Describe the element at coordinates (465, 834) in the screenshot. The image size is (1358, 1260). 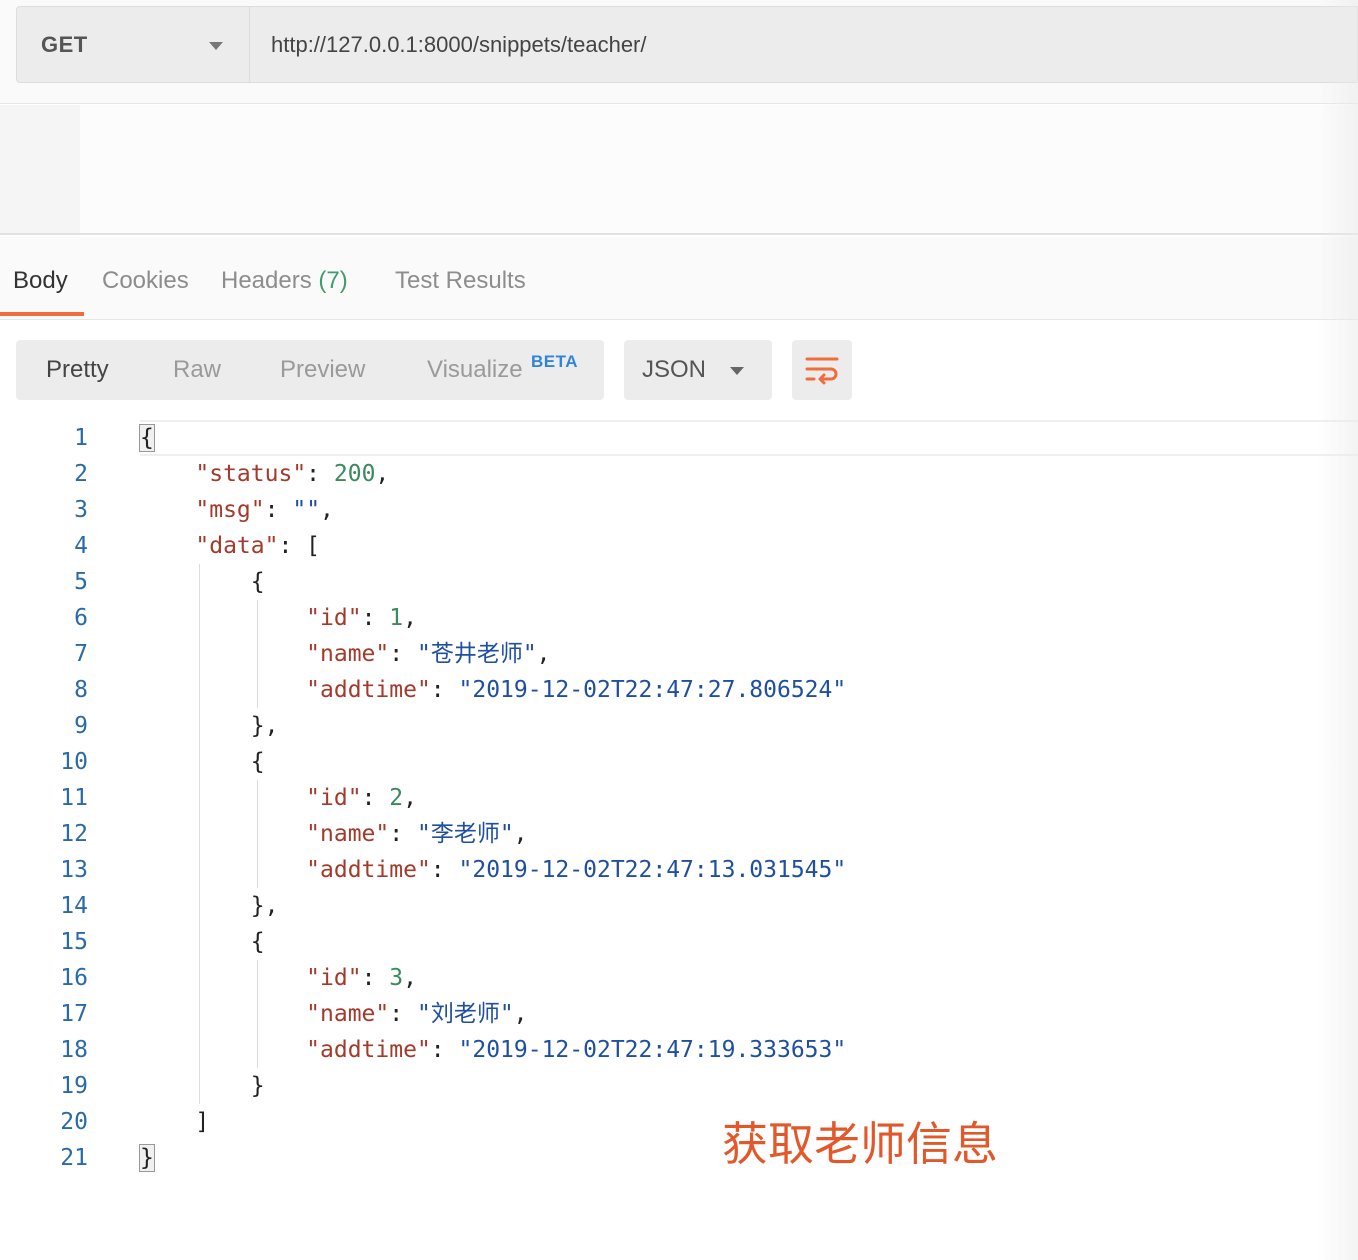
I see `json-string: "李老师"` at that location.